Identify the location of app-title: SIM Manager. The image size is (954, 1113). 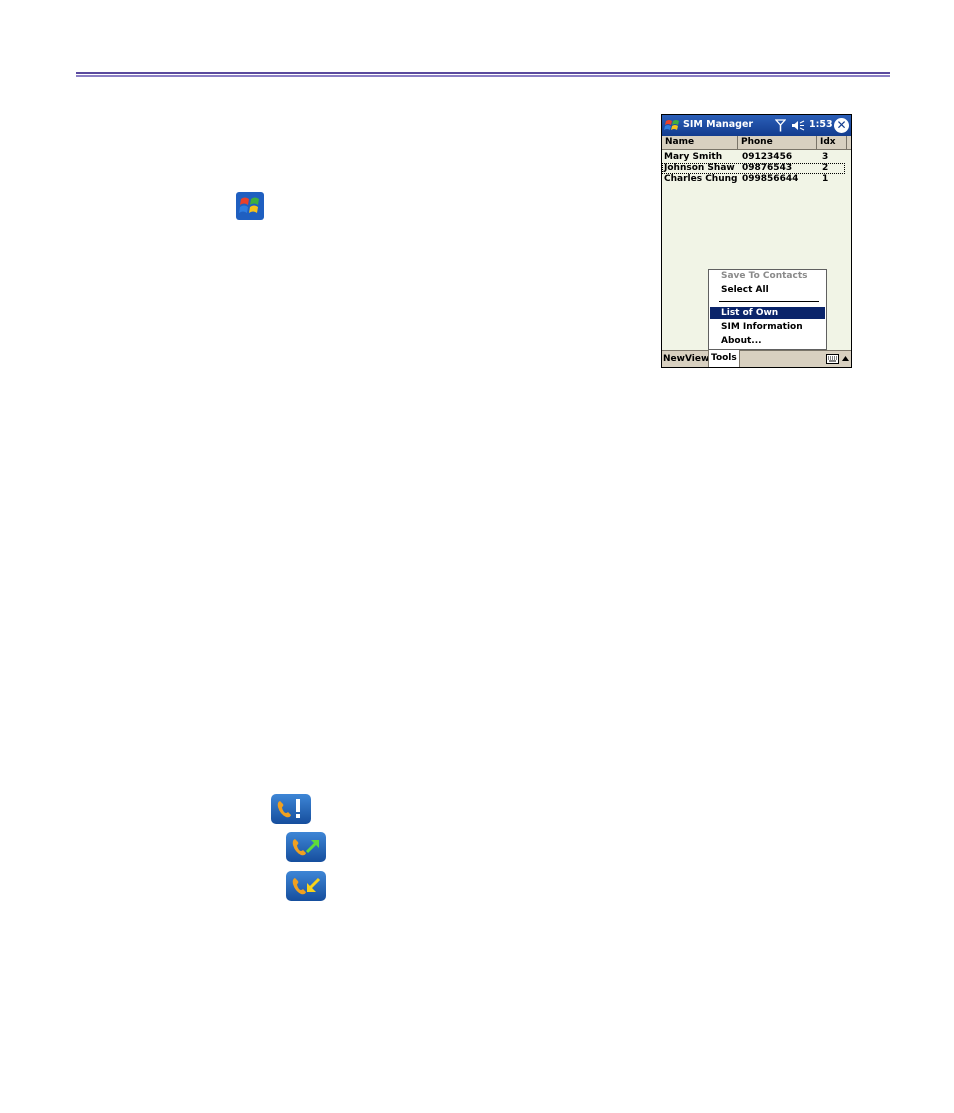
(718, 124).